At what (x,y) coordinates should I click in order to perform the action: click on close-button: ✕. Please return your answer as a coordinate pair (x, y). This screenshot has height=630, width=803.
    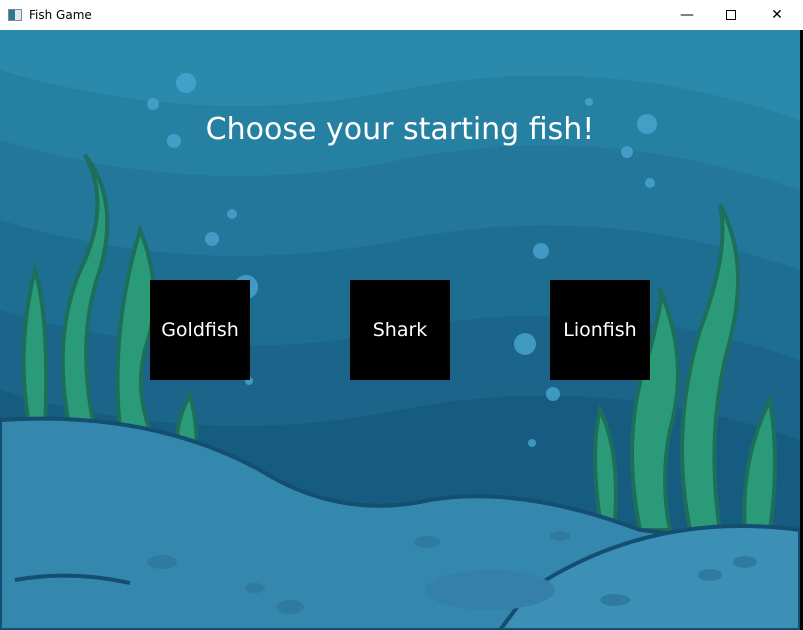
    Looking at the image, I should click on (777, 15).